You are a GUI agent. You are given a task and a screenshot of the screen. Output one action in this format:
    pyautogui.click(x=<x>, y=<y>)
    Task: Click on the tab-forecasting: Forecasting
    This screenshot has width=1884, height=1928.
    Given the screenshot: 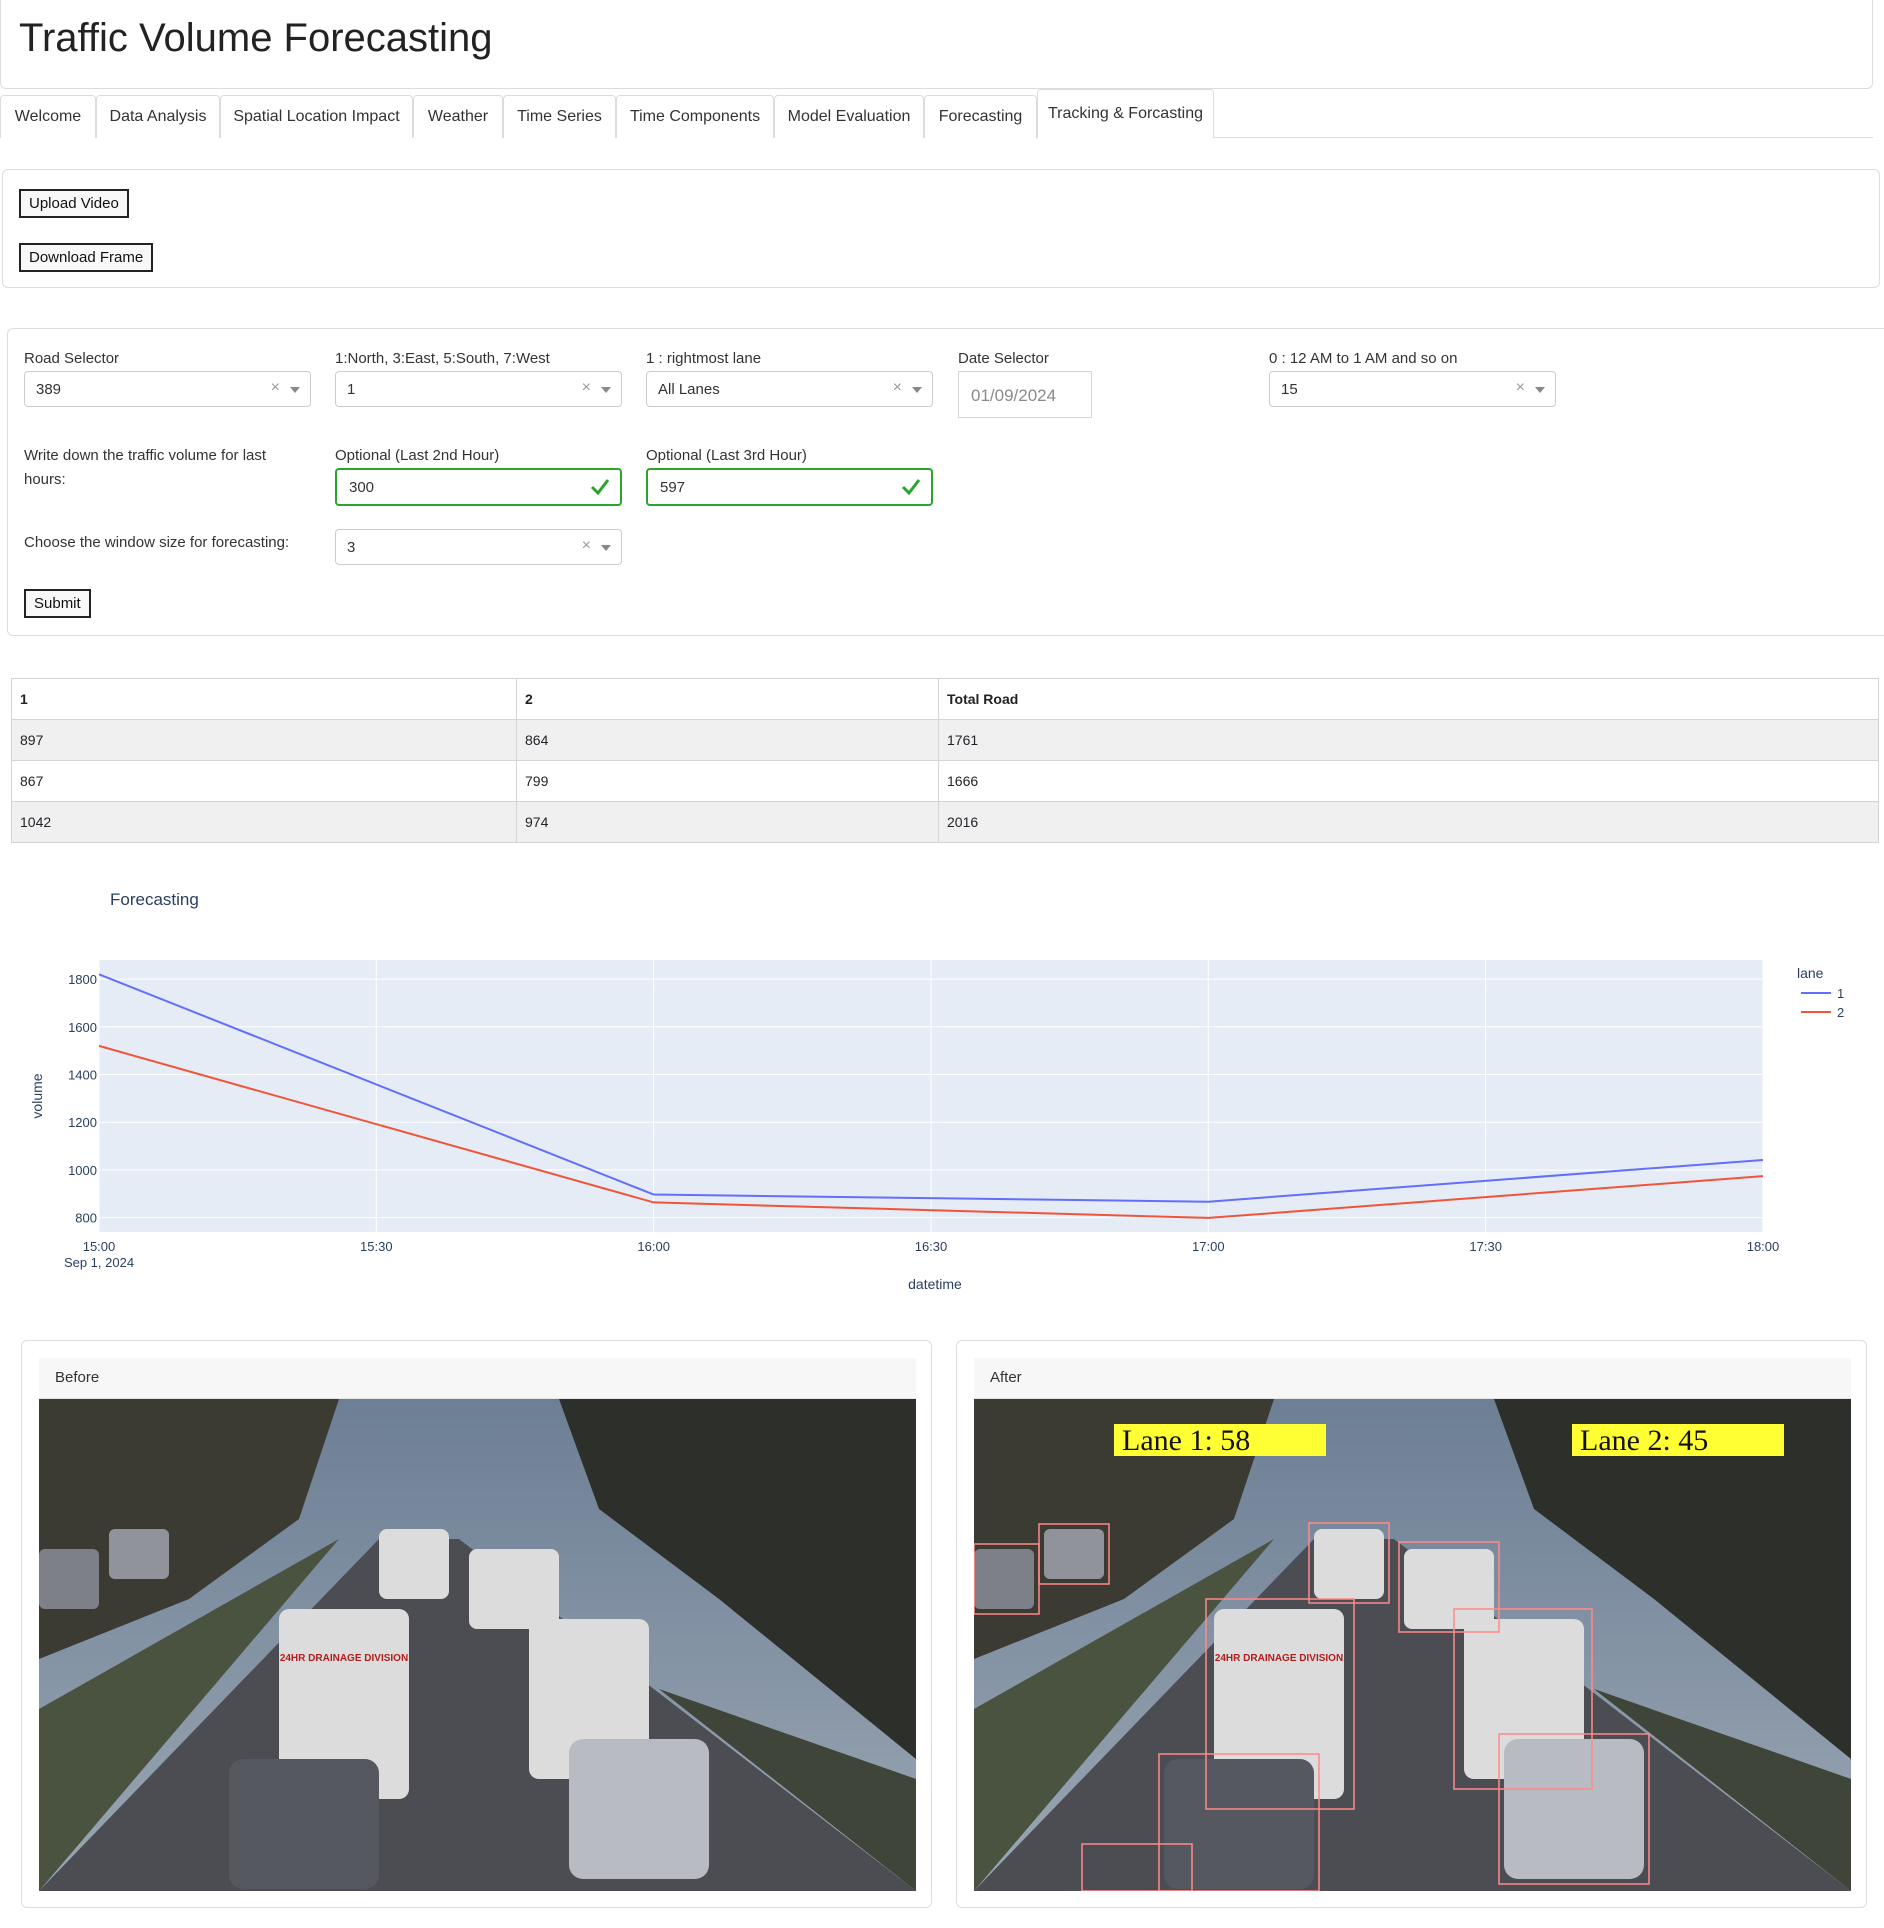 What is the action you would take?
    pyautogui.click(x=980, y=116)
    